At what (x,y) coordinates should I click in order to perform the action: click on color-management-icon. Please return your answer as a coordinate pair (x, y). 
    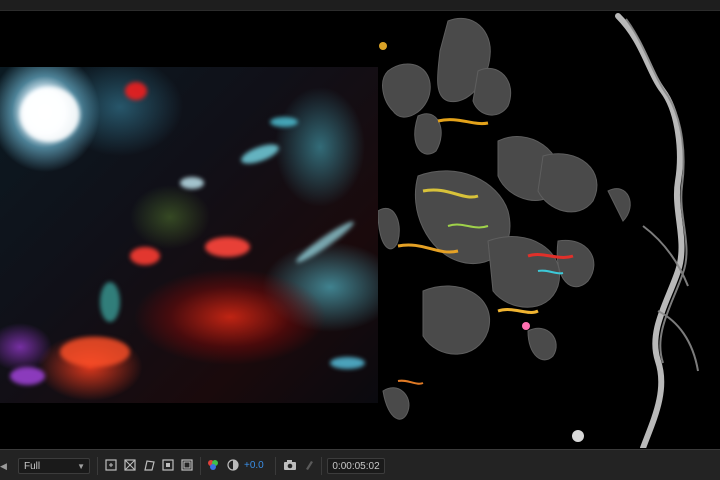
    Looking at the image, I should click on (213, 465).